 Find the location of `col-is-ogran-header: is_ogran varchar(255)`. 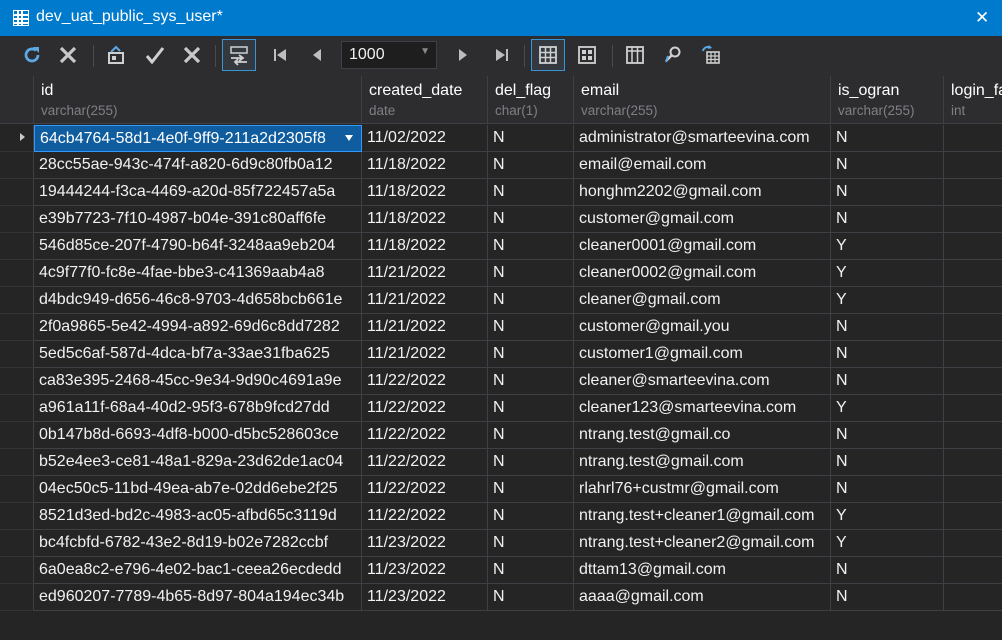

col-is-ogran-header: is_ogran varchar(255) is located at coordinates (887, 100).